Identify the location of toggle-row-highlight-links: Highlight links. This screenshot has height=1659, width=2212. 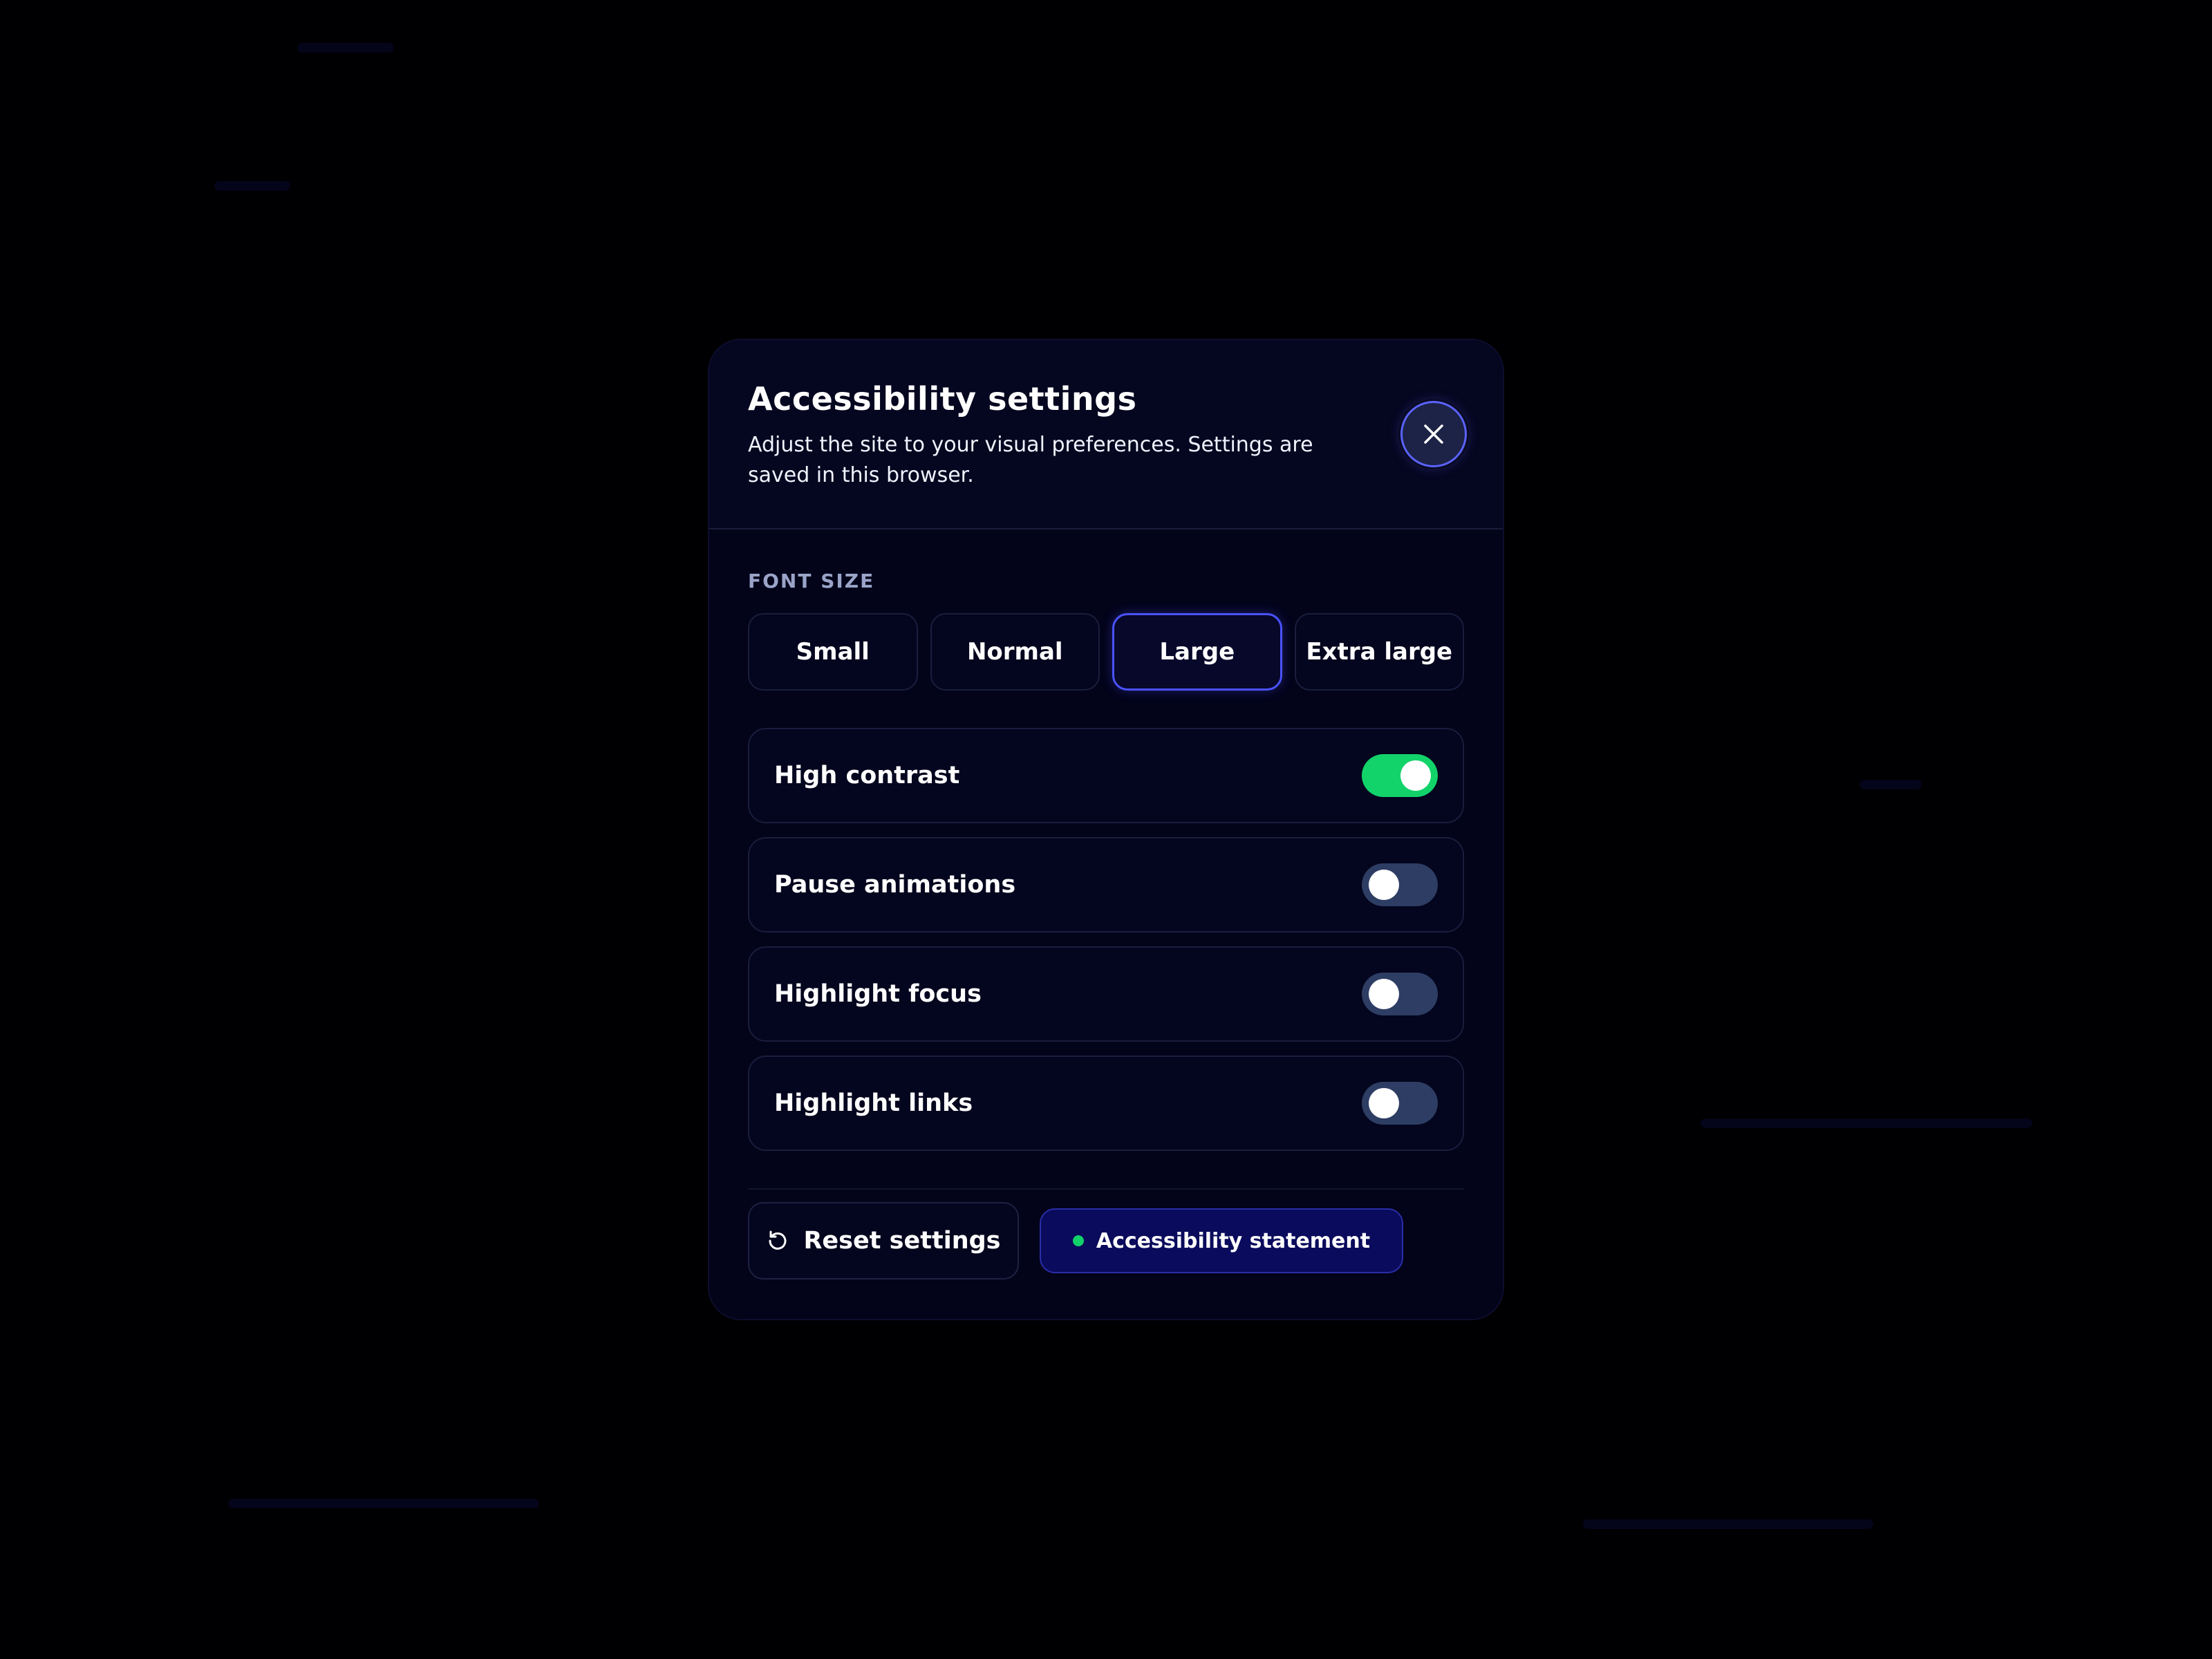
(1106, 1103).